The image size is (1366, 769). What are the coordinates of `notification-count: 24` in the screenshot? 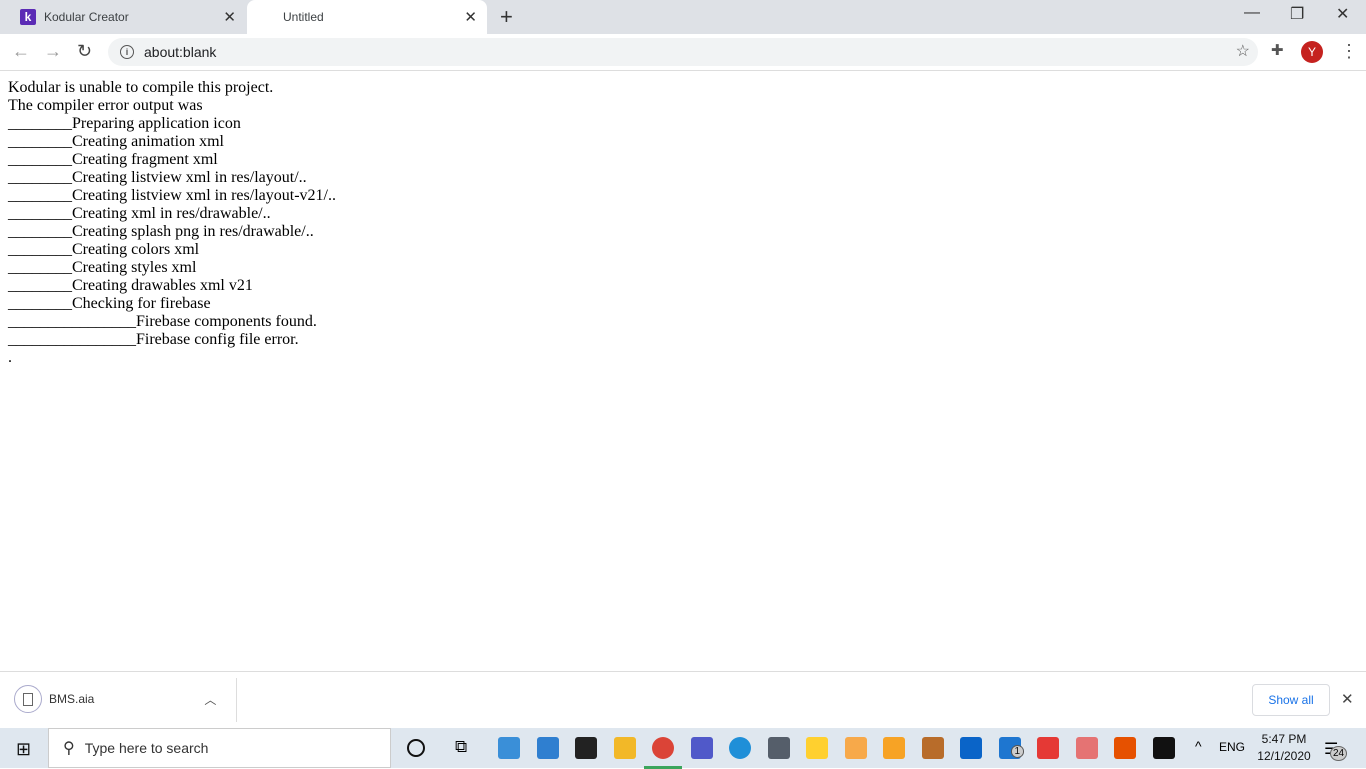 It's located at (1339, 753).